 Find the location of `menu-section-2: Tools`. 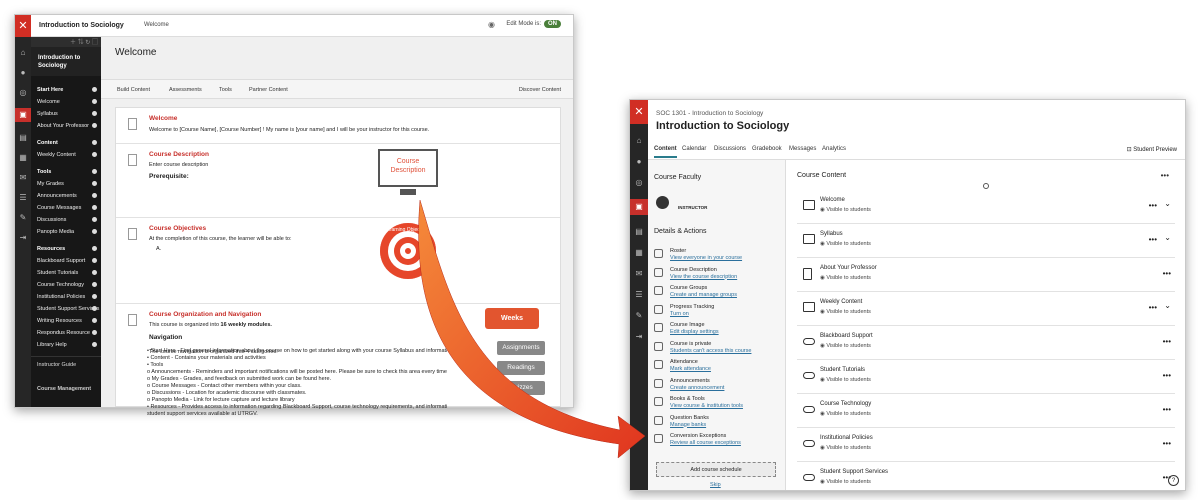

menu-section-2: Tools is located at coordinates (66, 166).